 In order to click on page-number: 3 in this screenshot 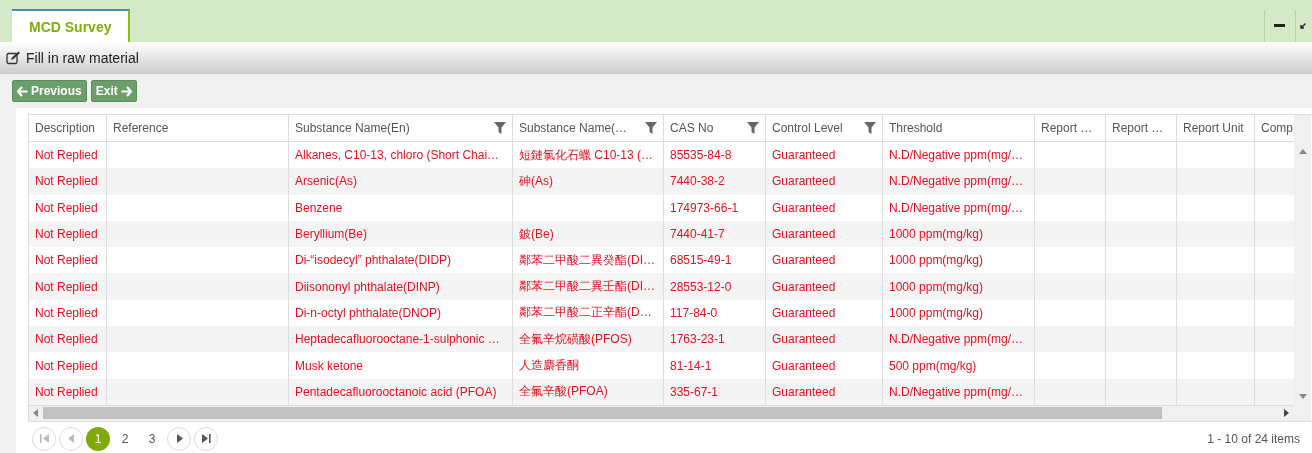, I will do `click(152, 438)`.